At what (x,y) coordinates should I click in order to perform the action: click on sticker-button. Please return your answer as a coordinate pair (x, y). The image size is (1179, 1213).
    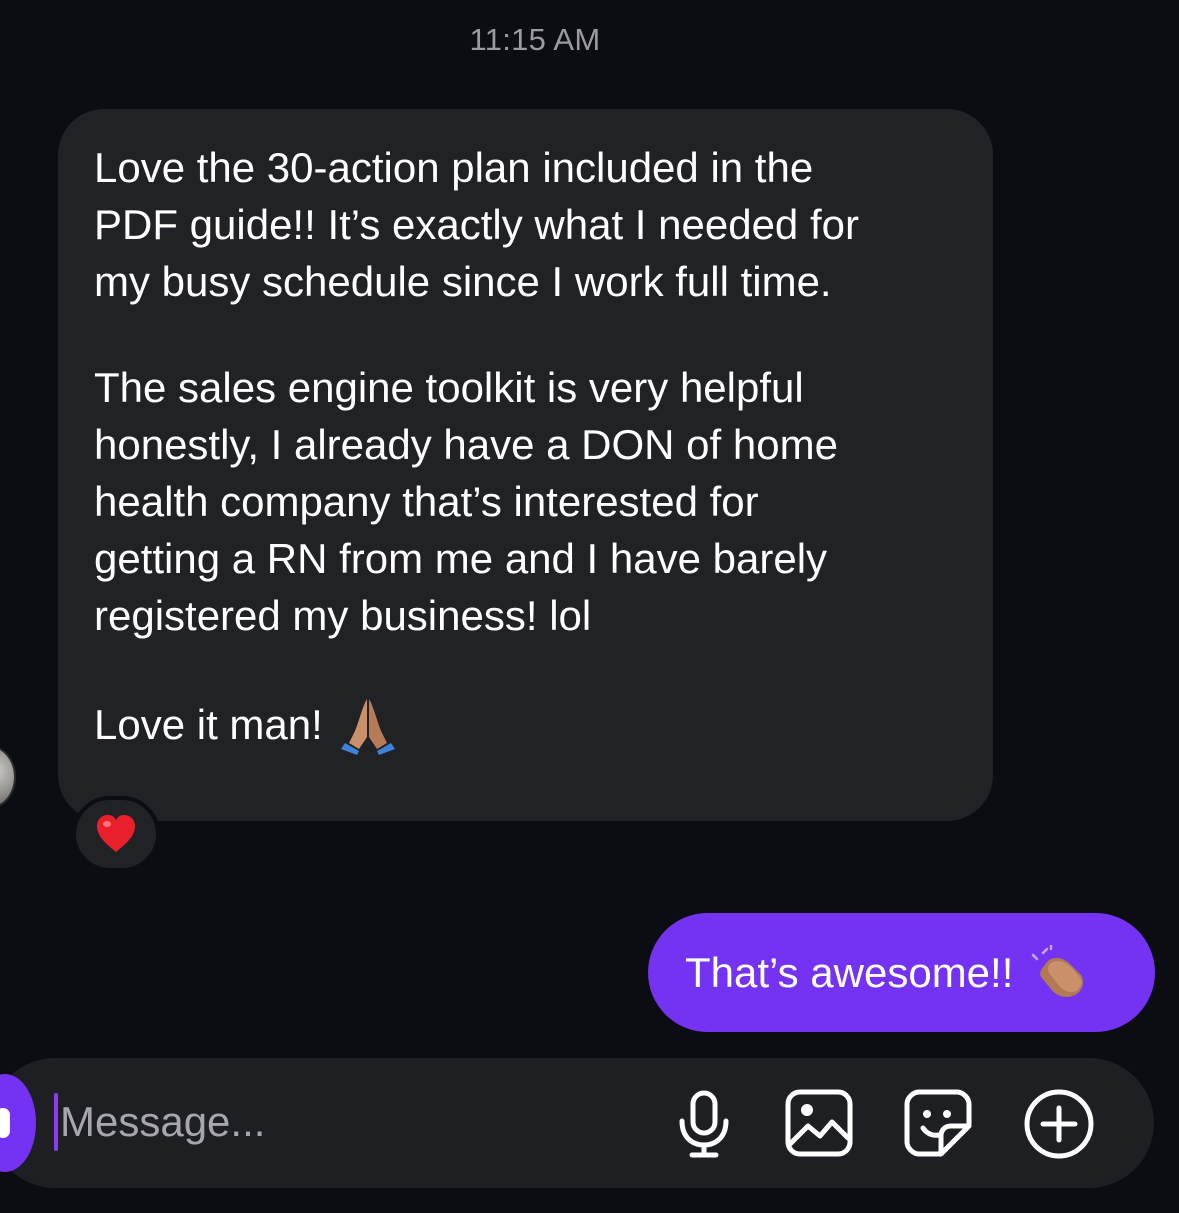
    Looking at the image, I should click on (938, 1123).